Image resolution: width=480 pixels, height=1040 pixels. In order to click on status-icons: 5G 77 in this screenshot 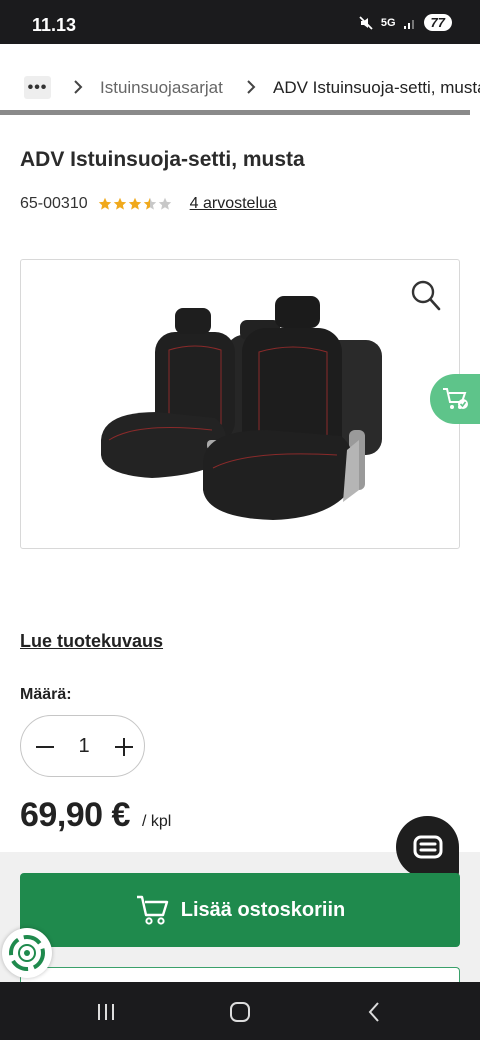, I will do `click(405, 22)`.